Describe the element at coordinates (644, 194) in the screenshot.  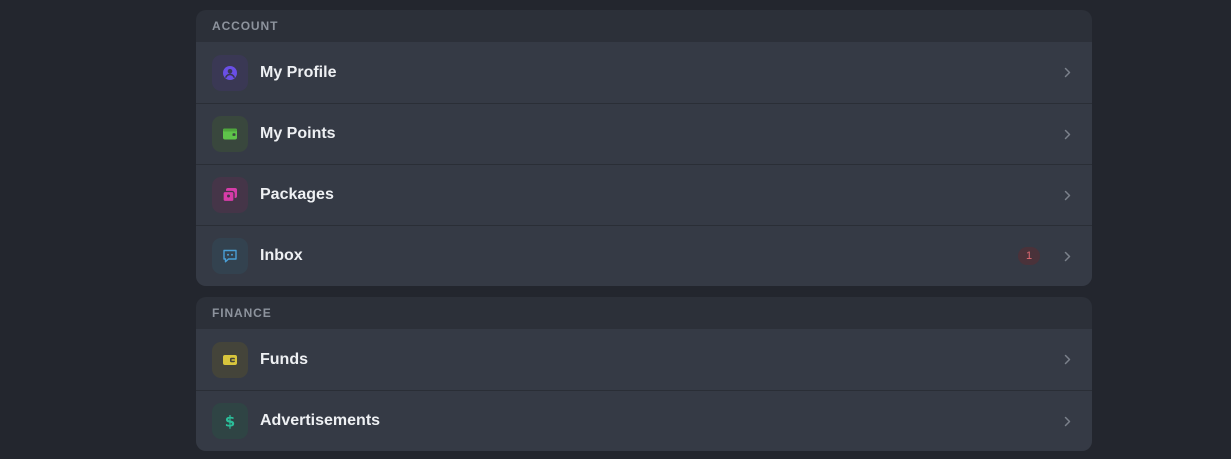
I see `menu-item-packages: Packages` at that location.